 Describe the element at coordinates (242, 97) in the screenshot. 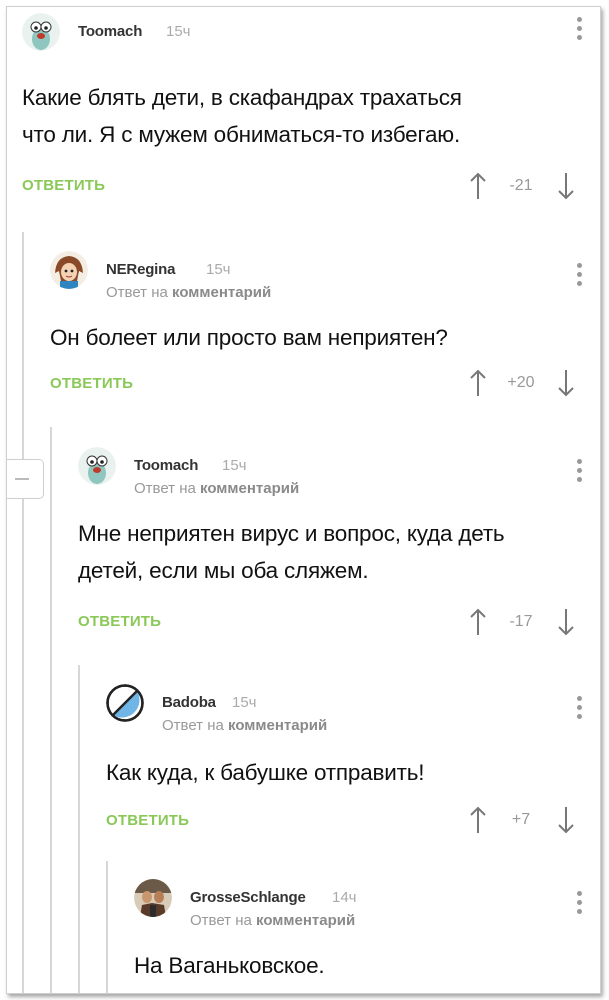

I see `comment-text-line: Какие блять дети, в скафандрах трахаться` at that location.